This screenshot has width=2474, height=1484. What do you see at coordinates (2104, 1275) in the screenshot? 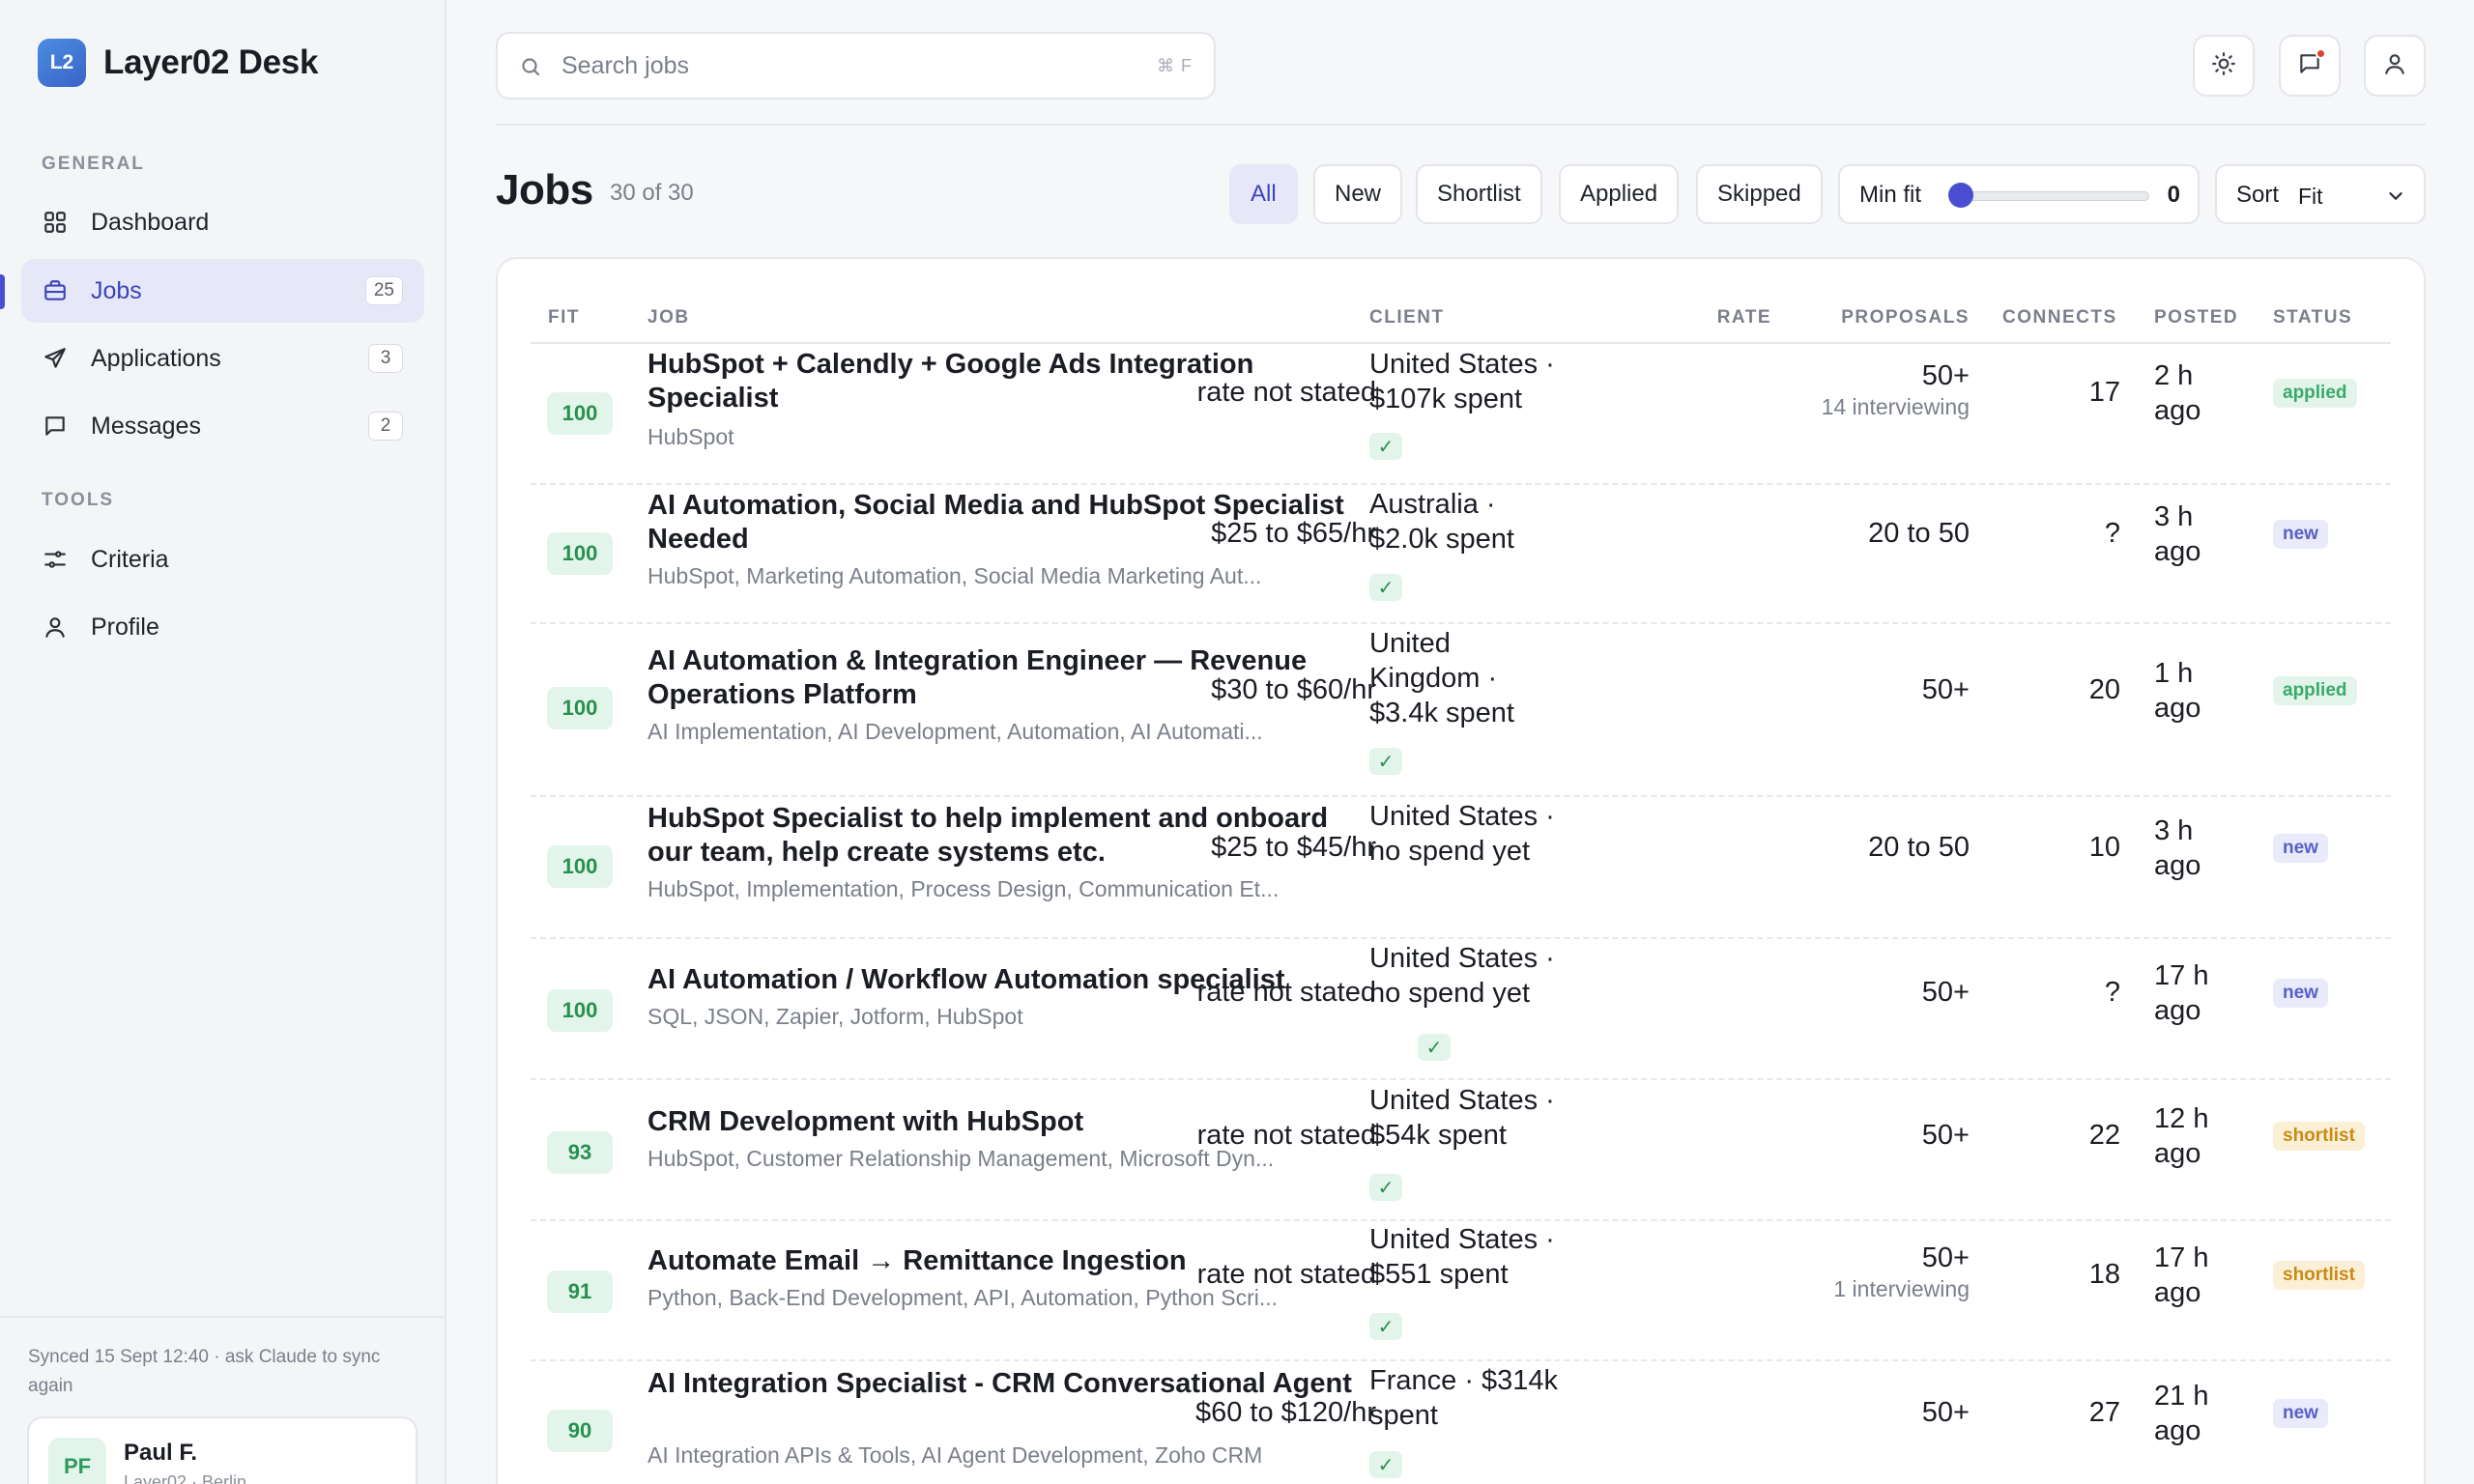
I see `connects-value: 18` at bounding box center [2104, 1275].